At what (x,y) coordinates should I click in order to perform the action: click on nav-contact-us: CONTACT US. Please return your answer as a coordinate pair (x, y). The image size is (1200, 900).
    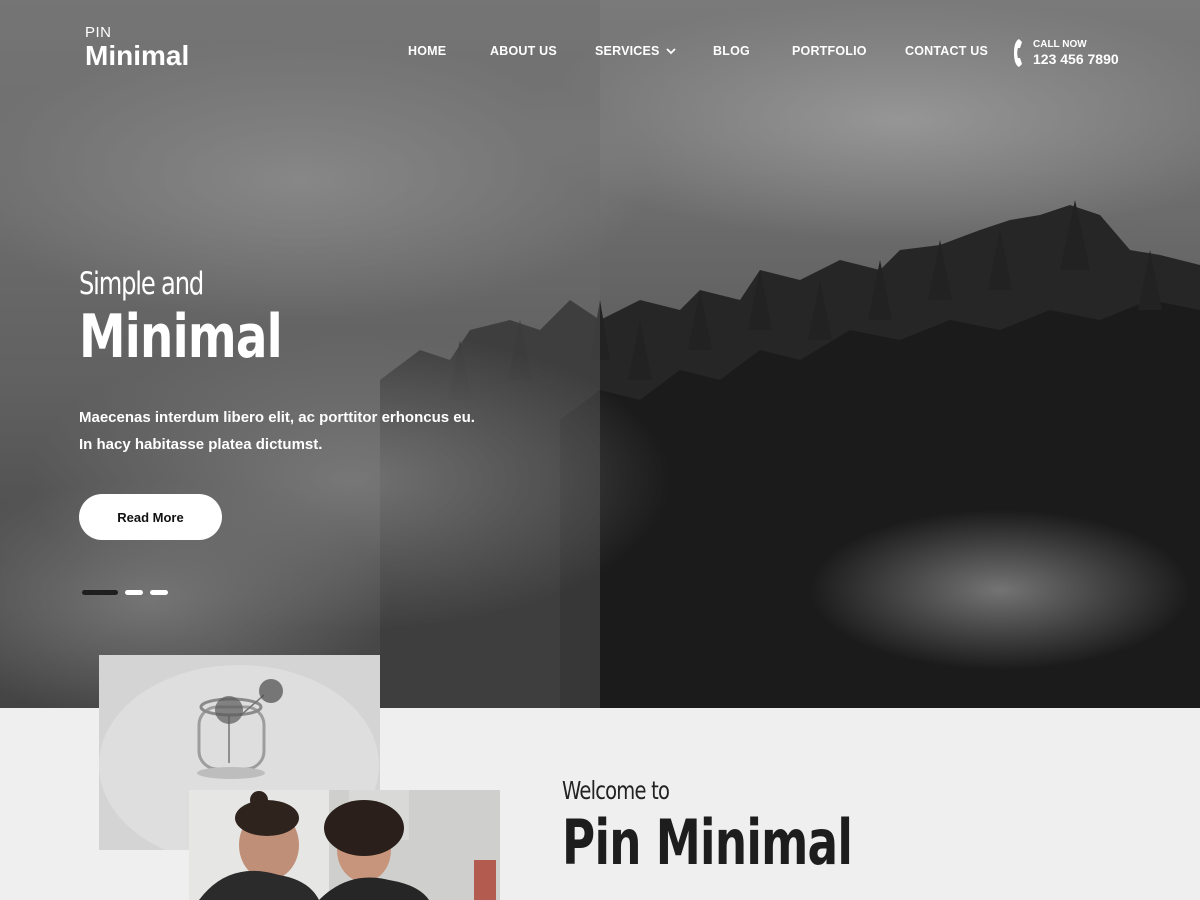
    Looking at the image, I should click on (946, 51).